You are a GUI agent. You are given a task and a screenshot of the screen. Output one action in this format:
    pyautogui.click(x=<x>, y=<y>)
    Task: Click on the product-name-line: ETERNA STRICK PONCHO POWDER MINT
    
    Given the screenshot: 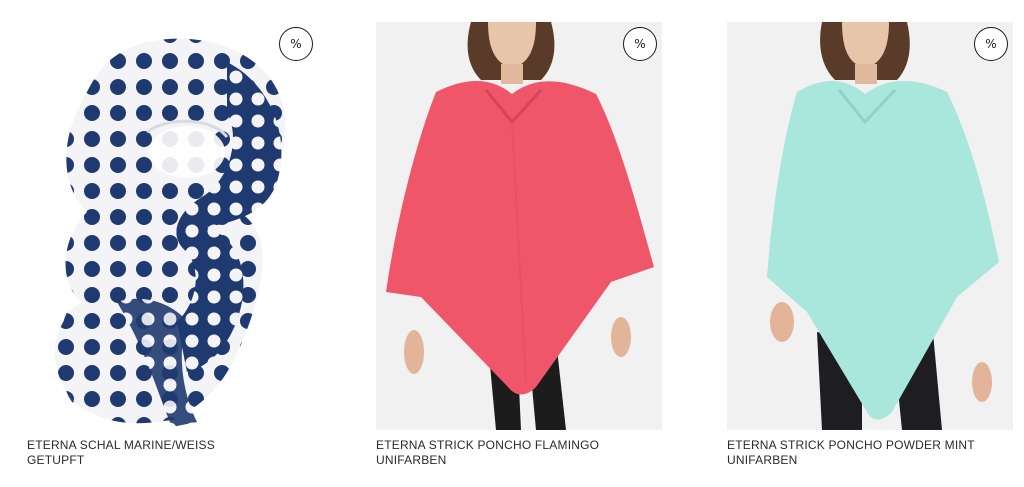 What is the action you would take?
    pyautogui.click(x=851, y=445)
    